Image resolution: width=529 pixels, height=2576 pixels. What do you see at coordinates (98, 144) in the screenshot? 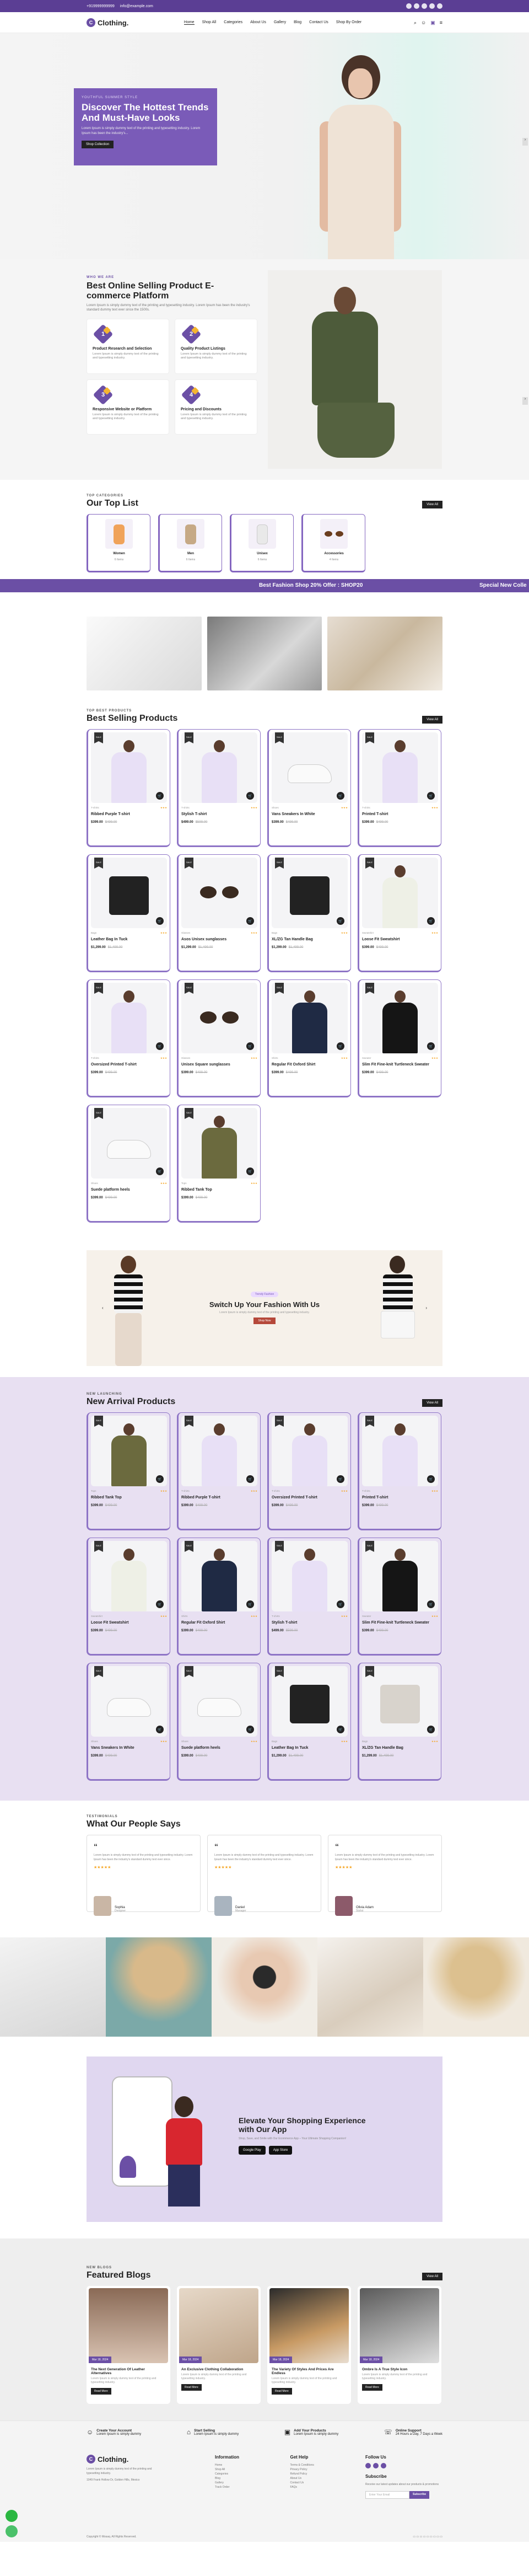
I see `shop-collection-button: Shop Collection` at bounding box center [98, 144].